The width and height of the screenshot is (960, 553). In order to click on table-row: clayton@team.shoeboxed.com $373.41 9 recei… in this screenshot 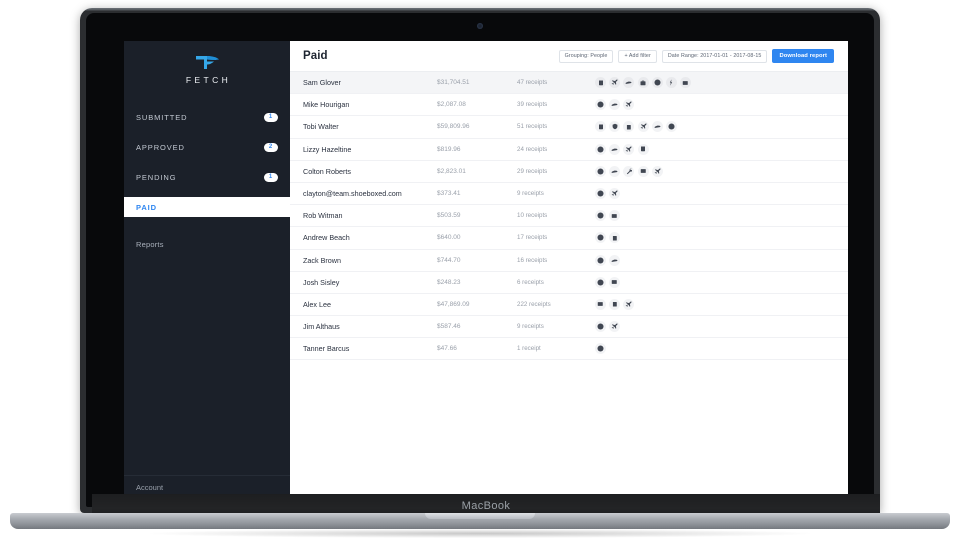, I will do `click(569, 194)`.